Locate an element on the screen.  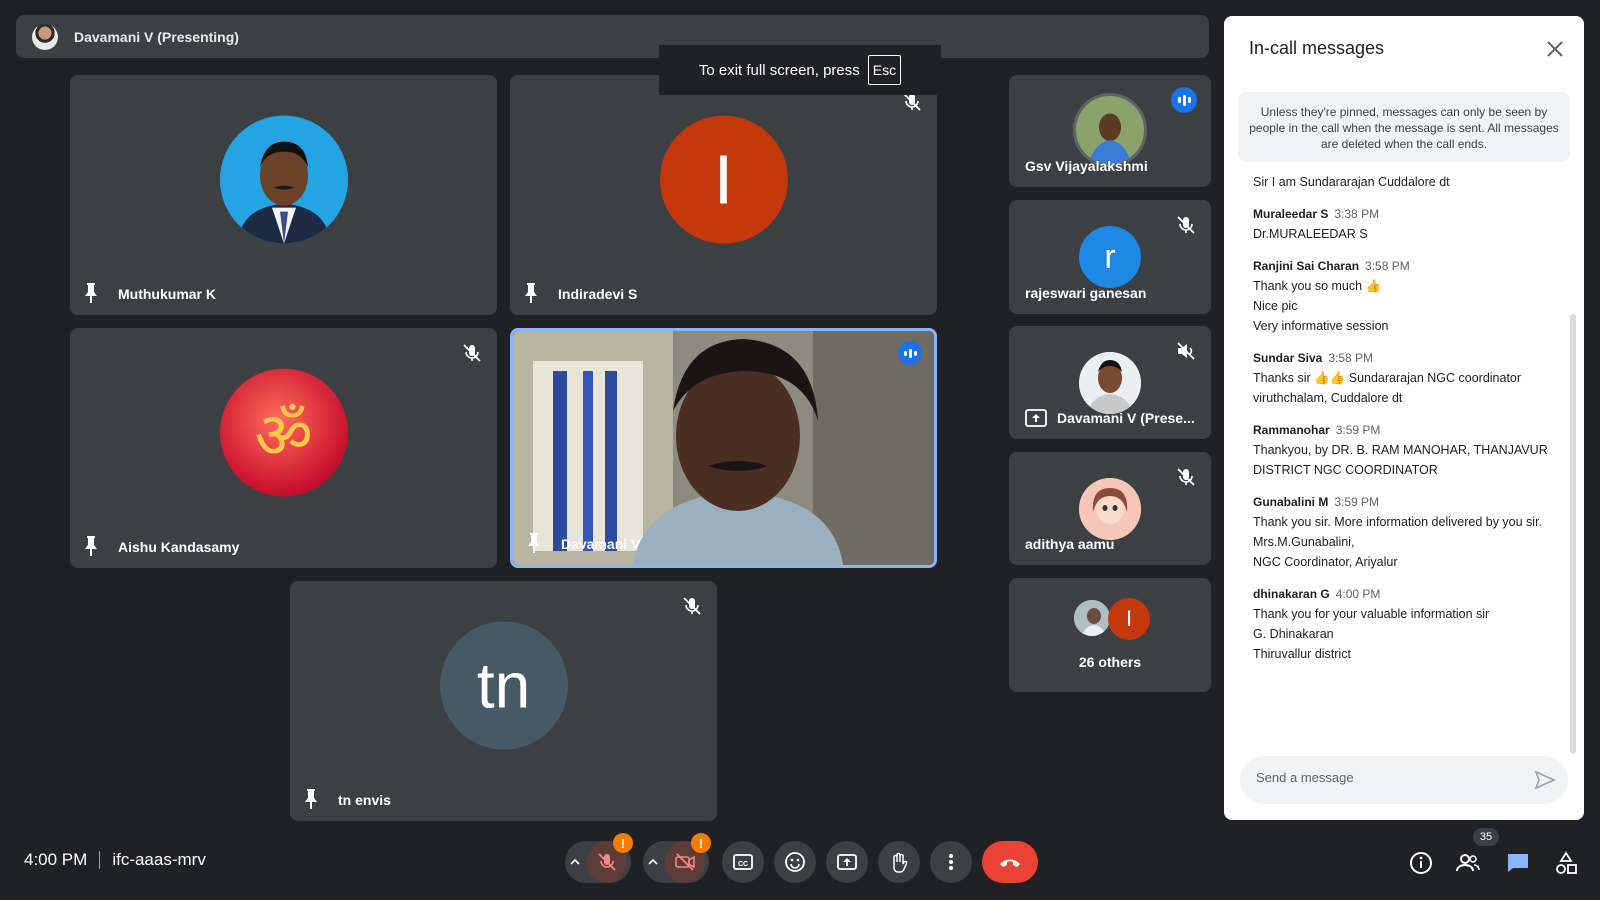
present-screen-icon is located at coordinates (847, 862).